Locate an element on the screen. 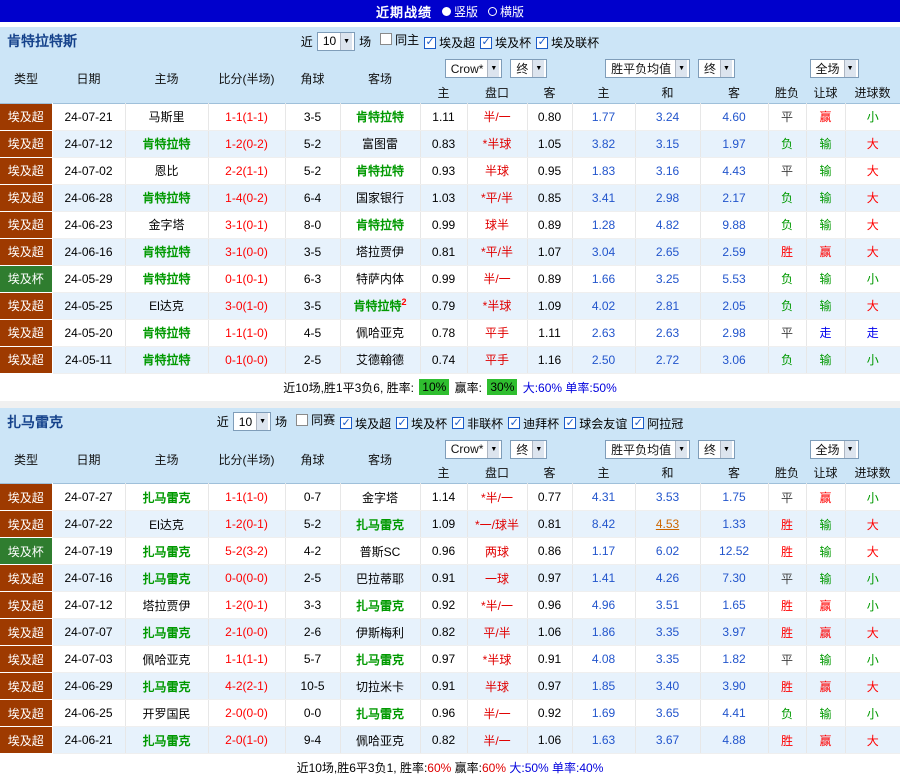 This screenshot has height=781, width=900. layout-radio-vertical: 竖版 is located at coordinates (460, 11).